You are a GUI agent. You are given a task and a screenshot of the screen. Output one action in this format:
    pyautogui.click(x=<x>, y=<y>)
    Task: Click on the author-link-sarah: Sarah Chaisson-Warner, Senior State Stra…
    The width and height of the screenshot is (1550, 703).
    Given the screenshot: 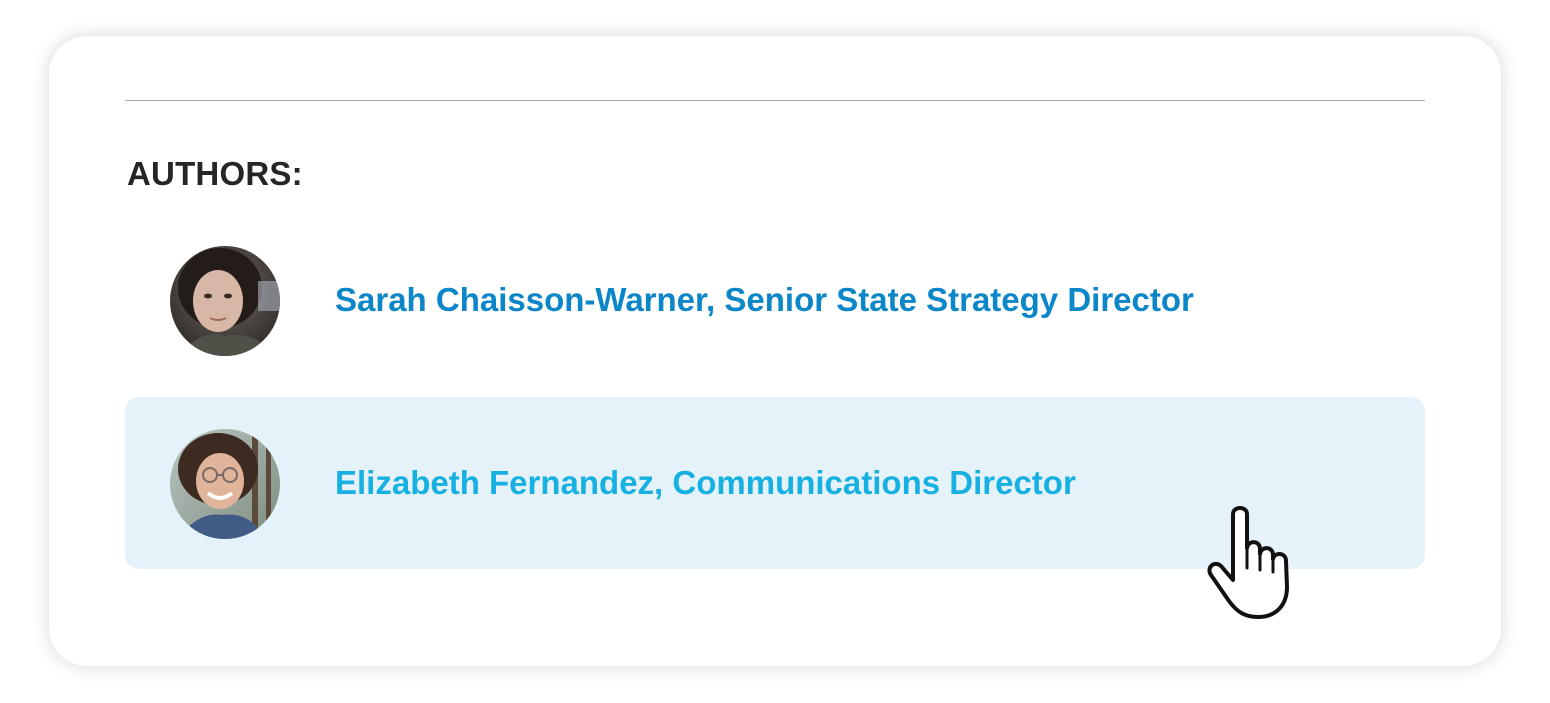 What is the action you would take?
    pyautogui.click(x=764, y=300)
    